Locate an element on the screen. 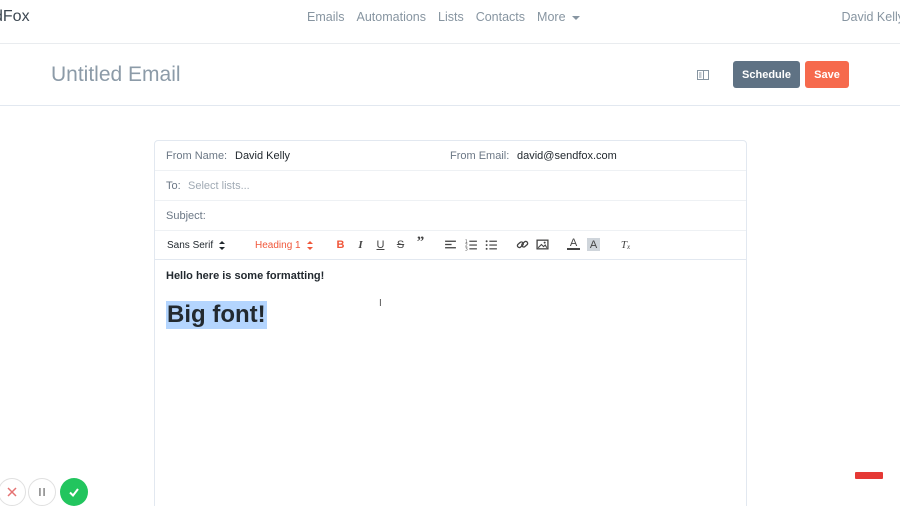 Image resolution: width=900 pixels, height=506 pixels. close-icon is located at coordinates (12, 492).